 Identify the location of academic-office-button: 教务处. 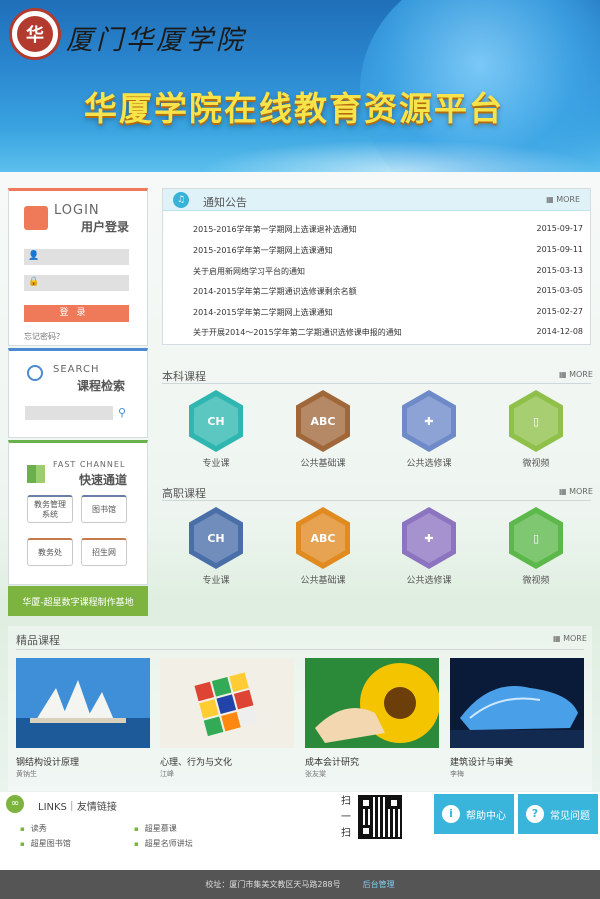
(50, 552).